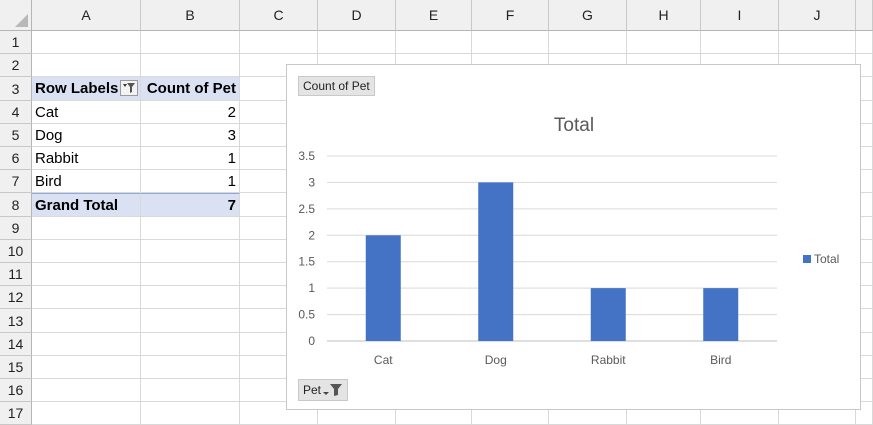  I want to click on pivot-row-label: Rabbit, so click(86, 158).